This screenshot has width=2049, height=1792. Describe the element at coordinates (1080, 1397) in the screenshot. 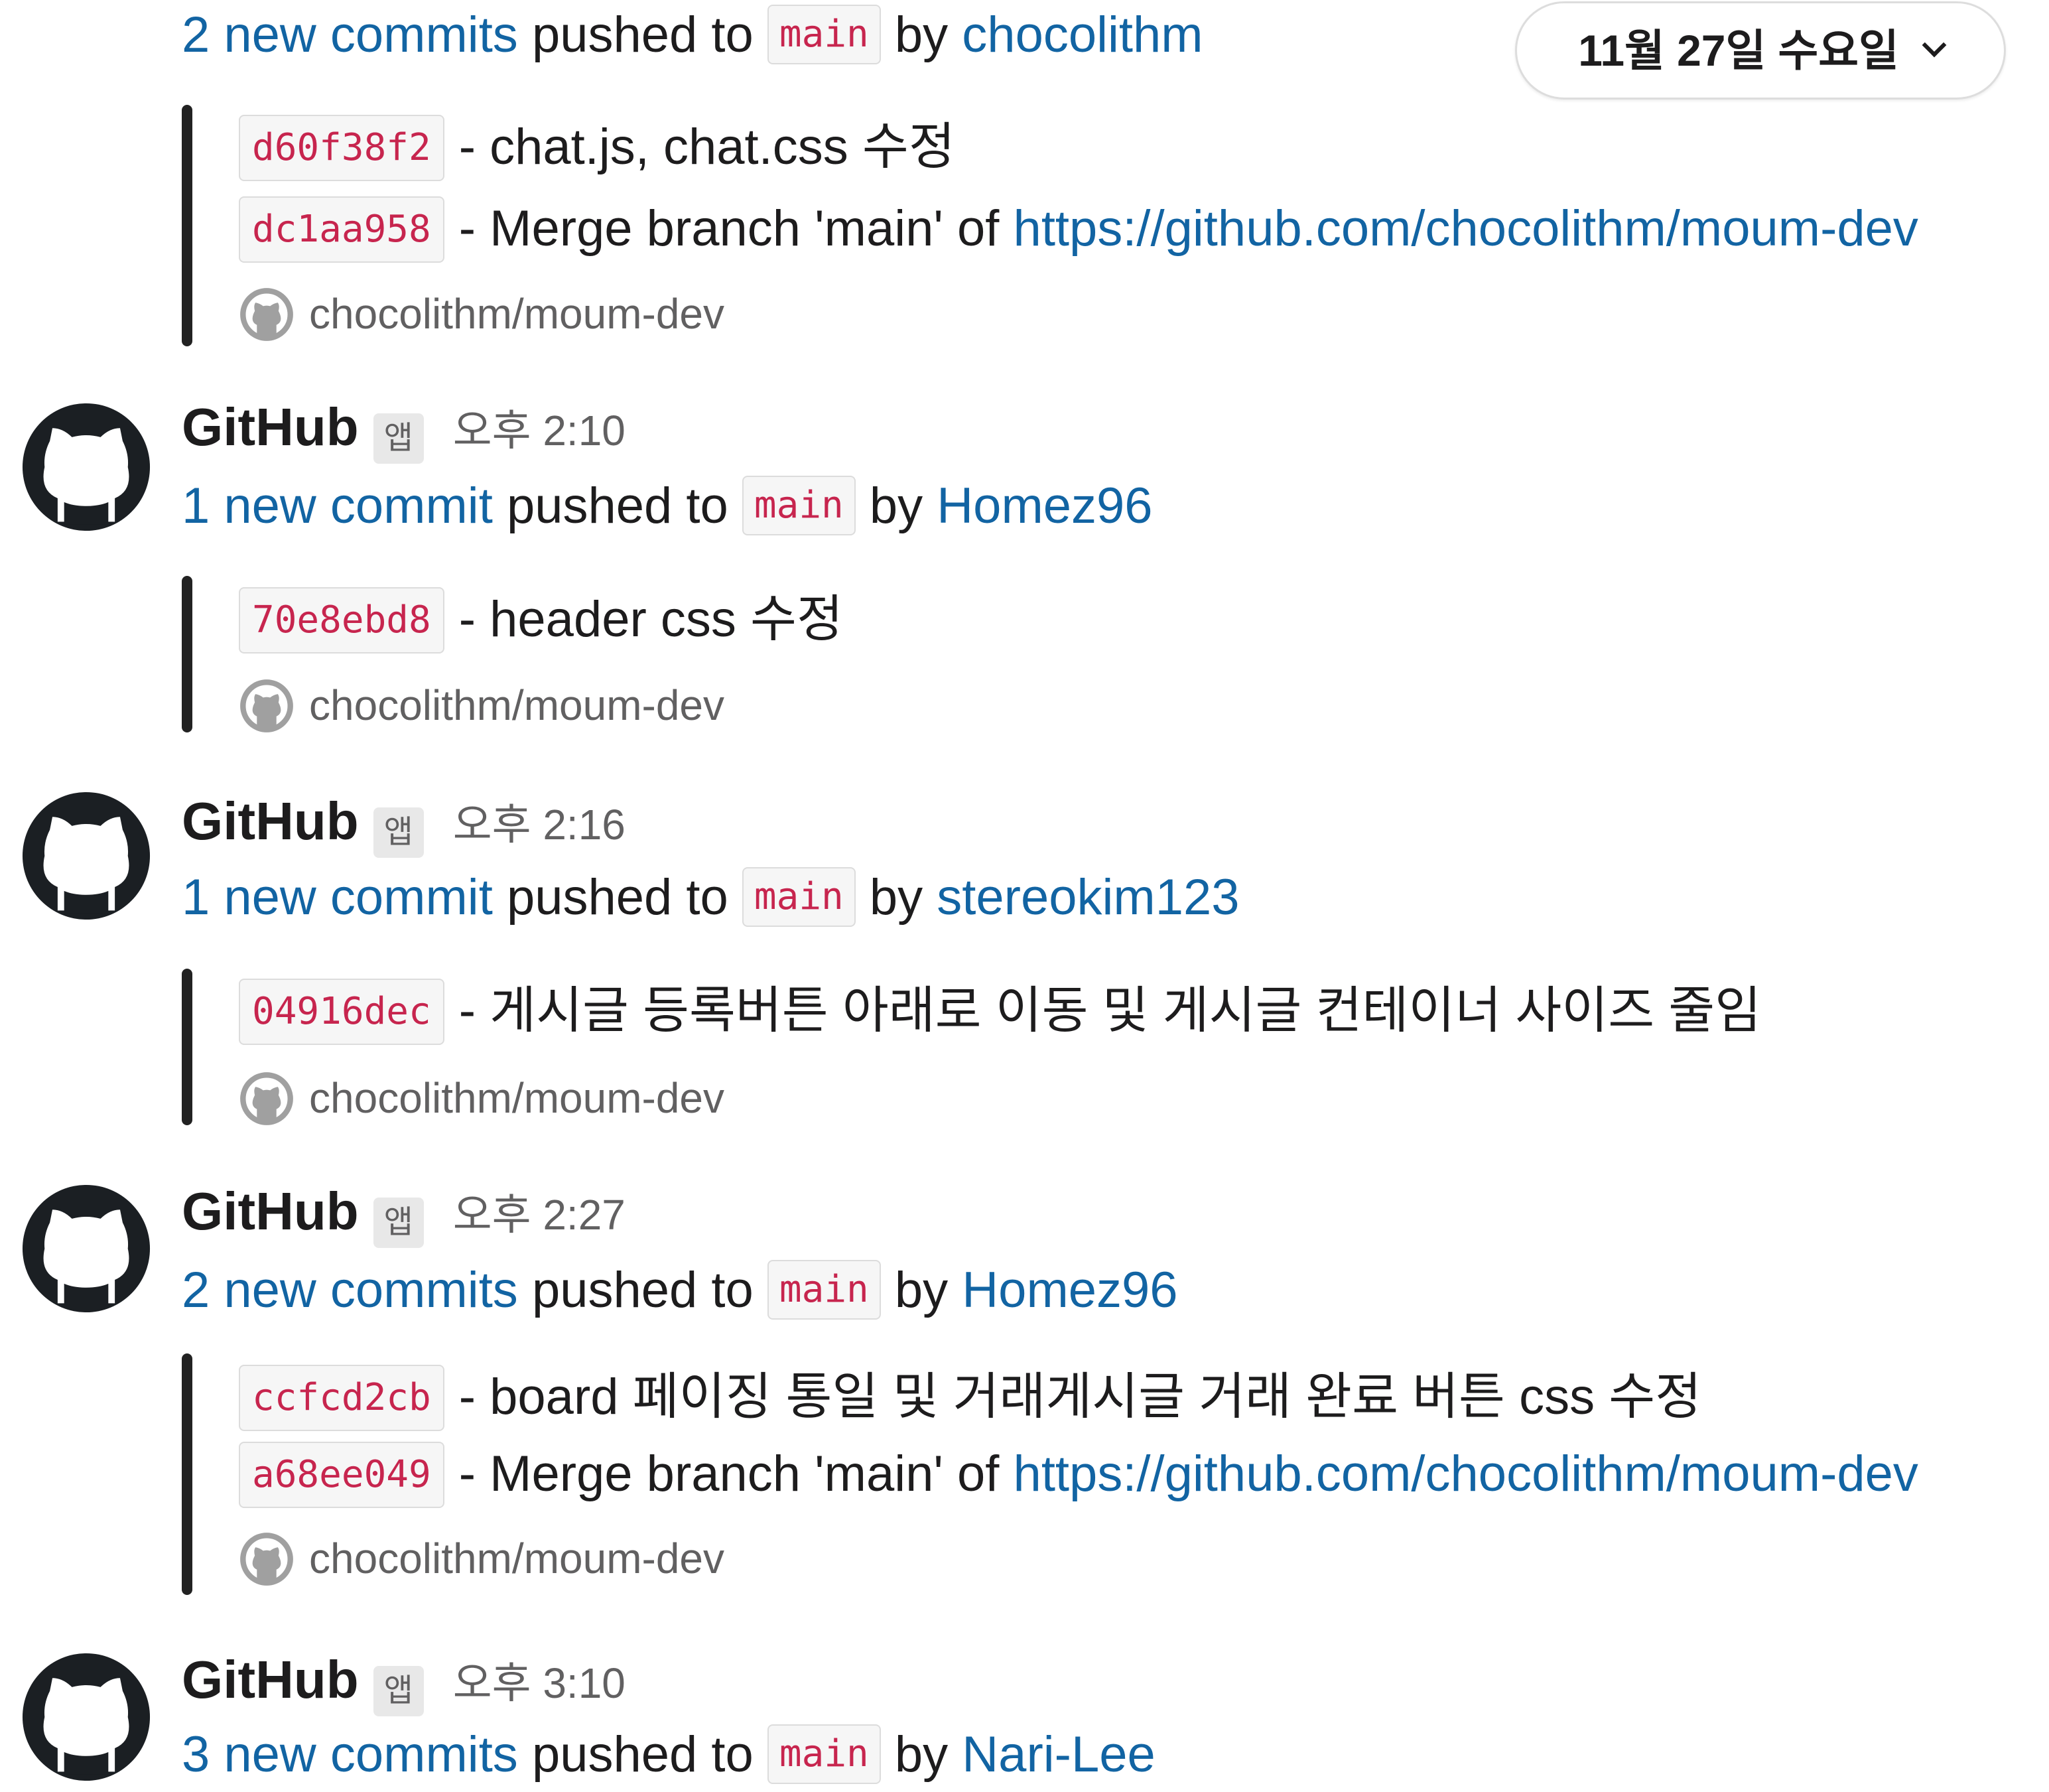

I see `commit-message: - board 페이징 통일 및 거래게시글 거래 완료 버튼 css 수정` at that location.